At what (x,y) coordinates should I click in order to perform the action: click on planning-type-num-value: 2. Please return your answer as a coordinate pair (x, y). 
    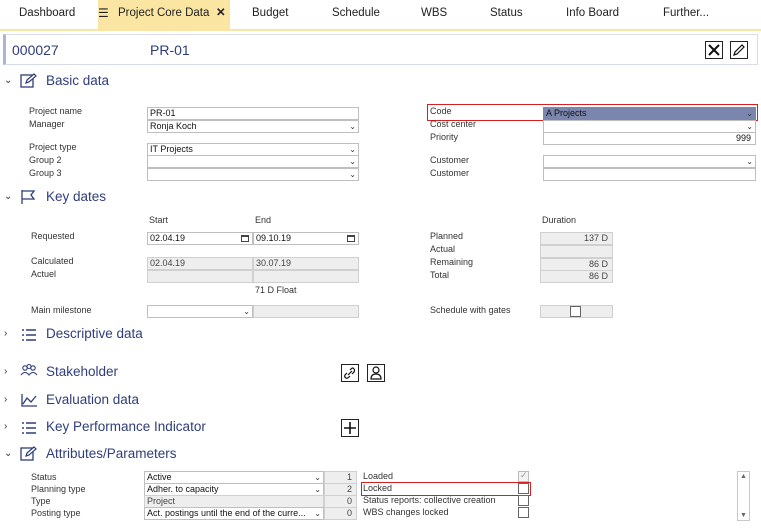
    Looking at the image, I should click on (349, 489).